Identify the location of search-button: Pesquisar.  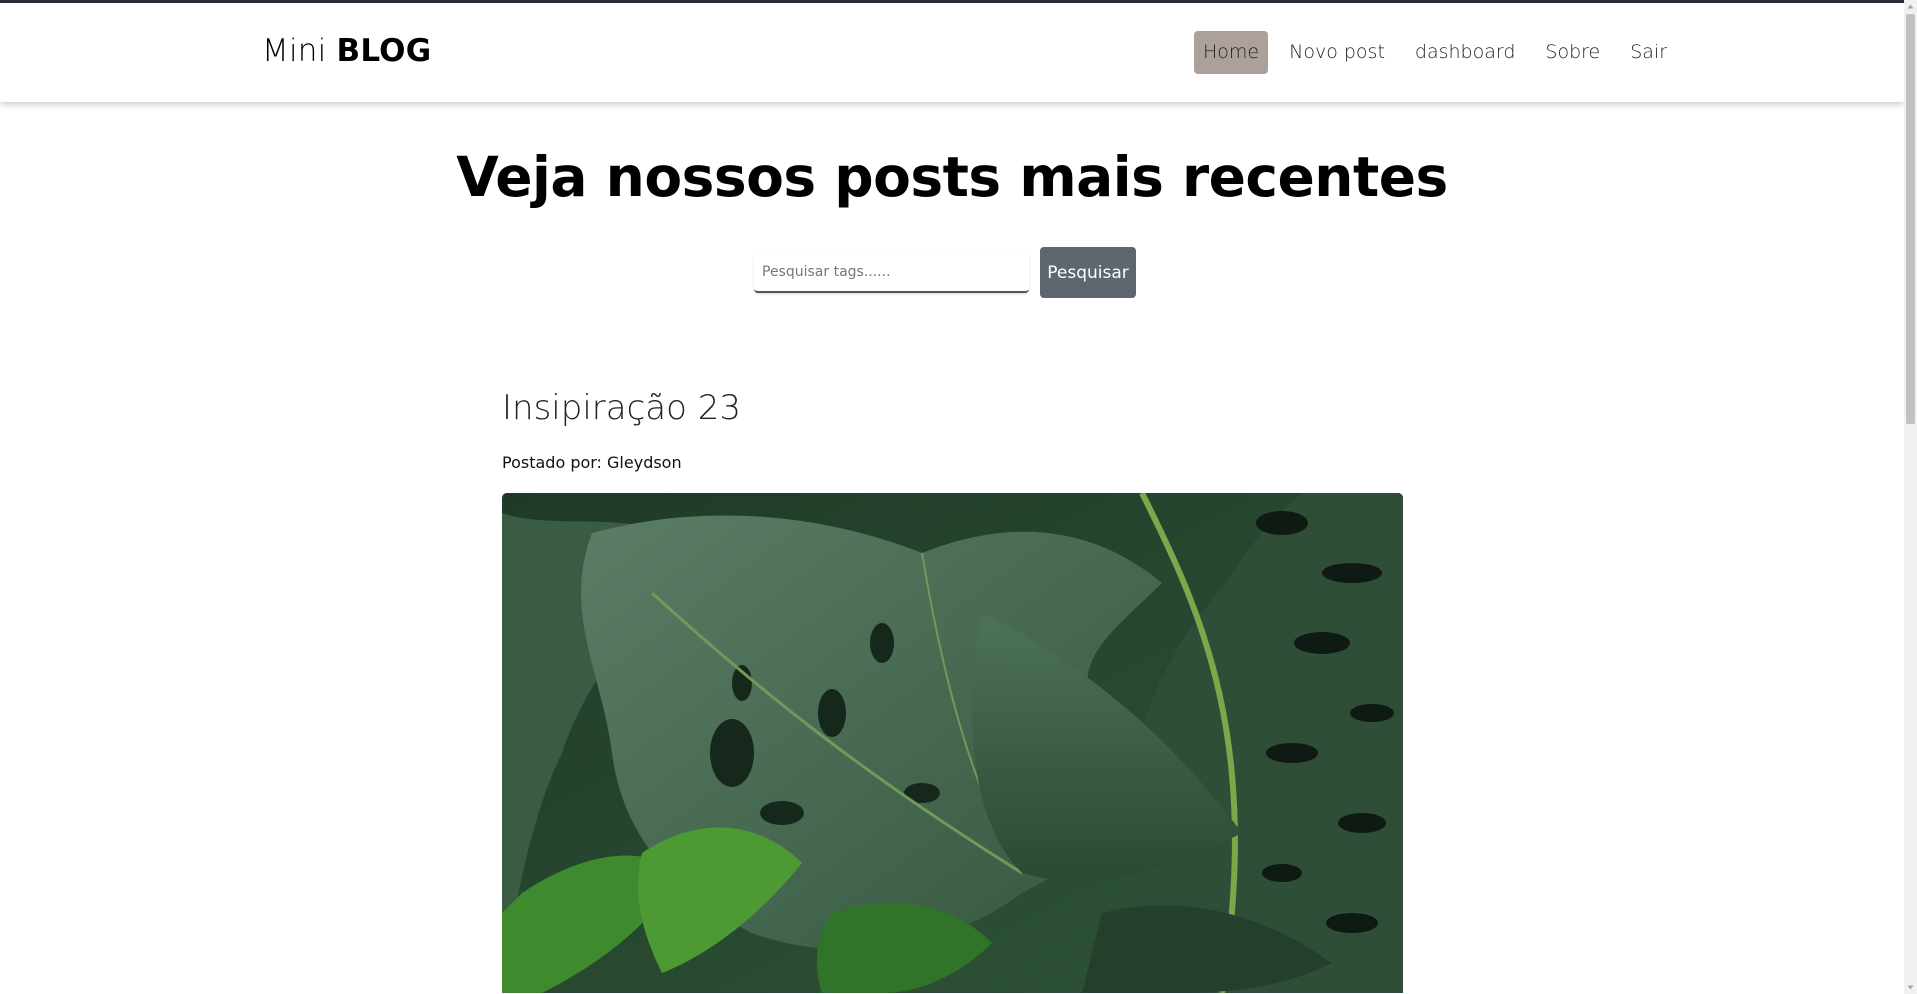
(1088, 272).